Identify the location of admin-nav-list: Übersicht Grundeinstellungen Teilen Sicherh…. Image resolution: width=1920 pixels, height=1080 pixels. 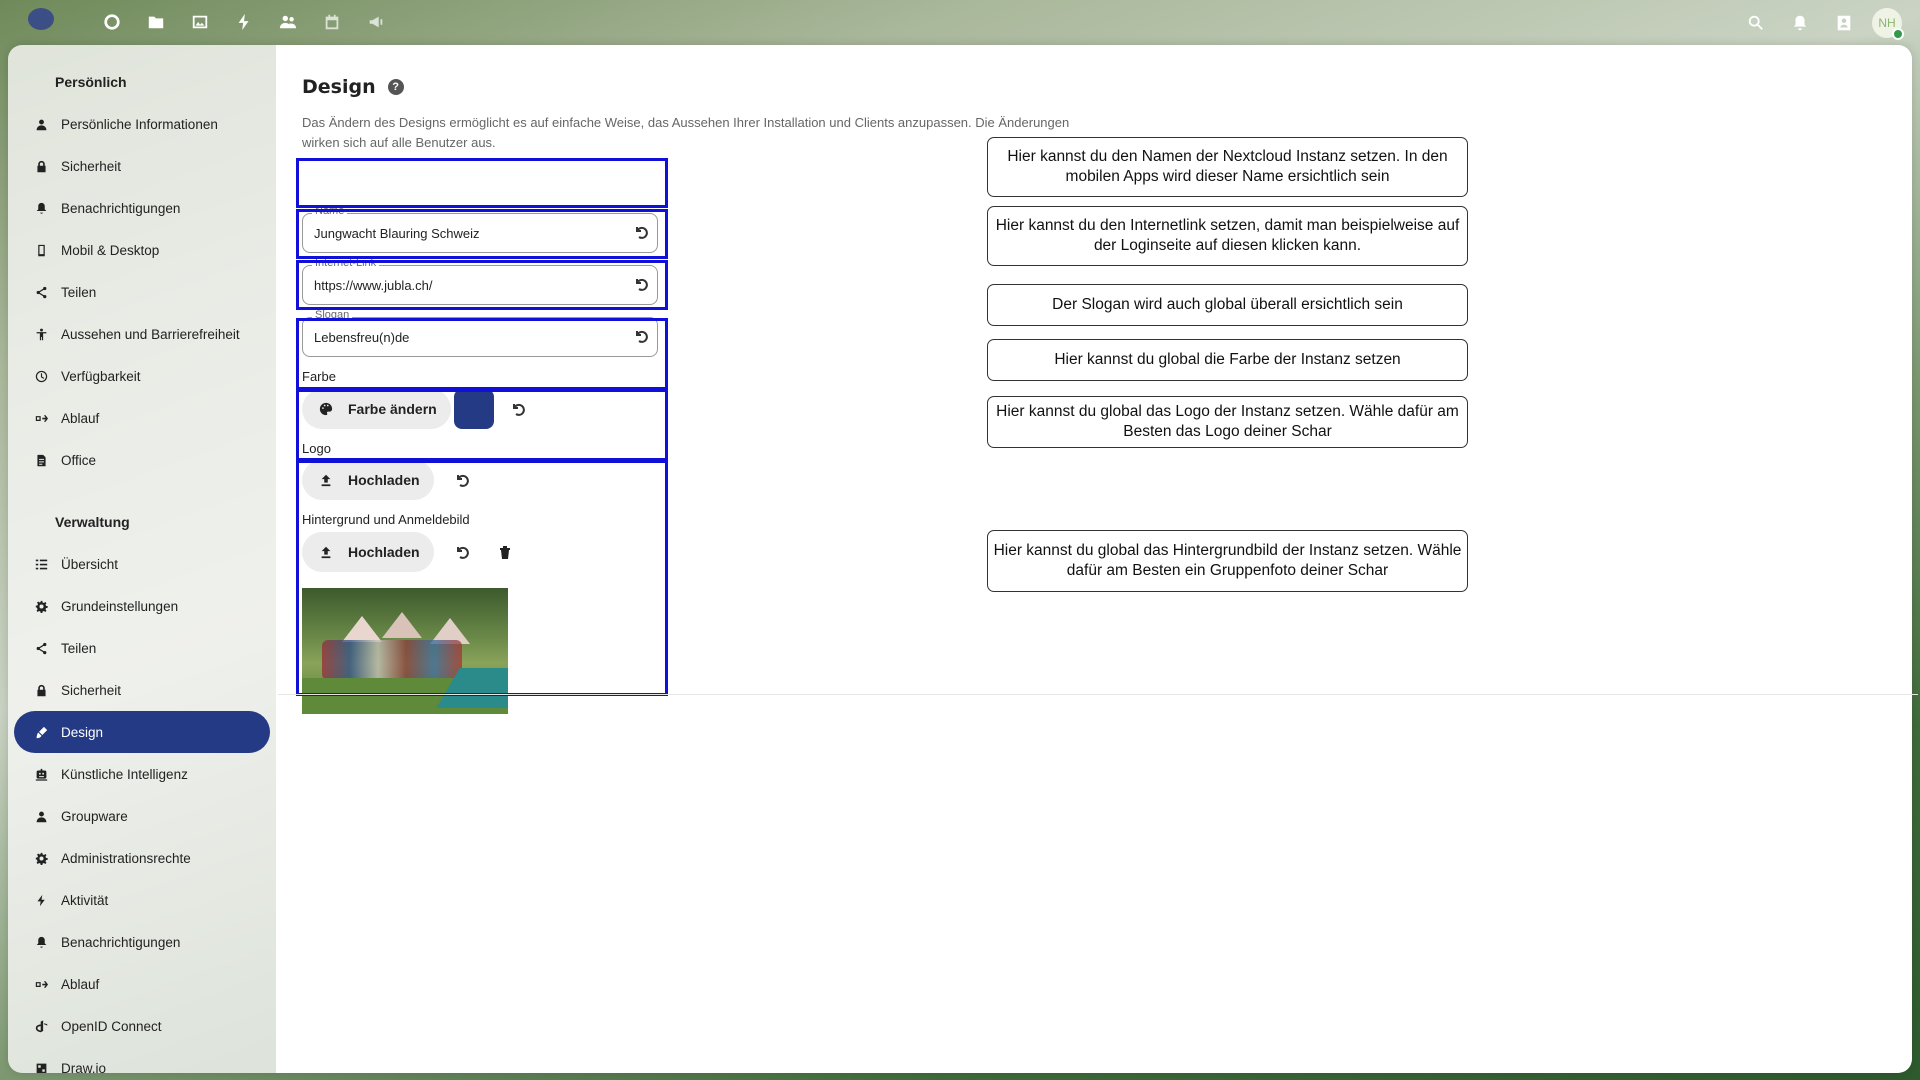
(142, 808).